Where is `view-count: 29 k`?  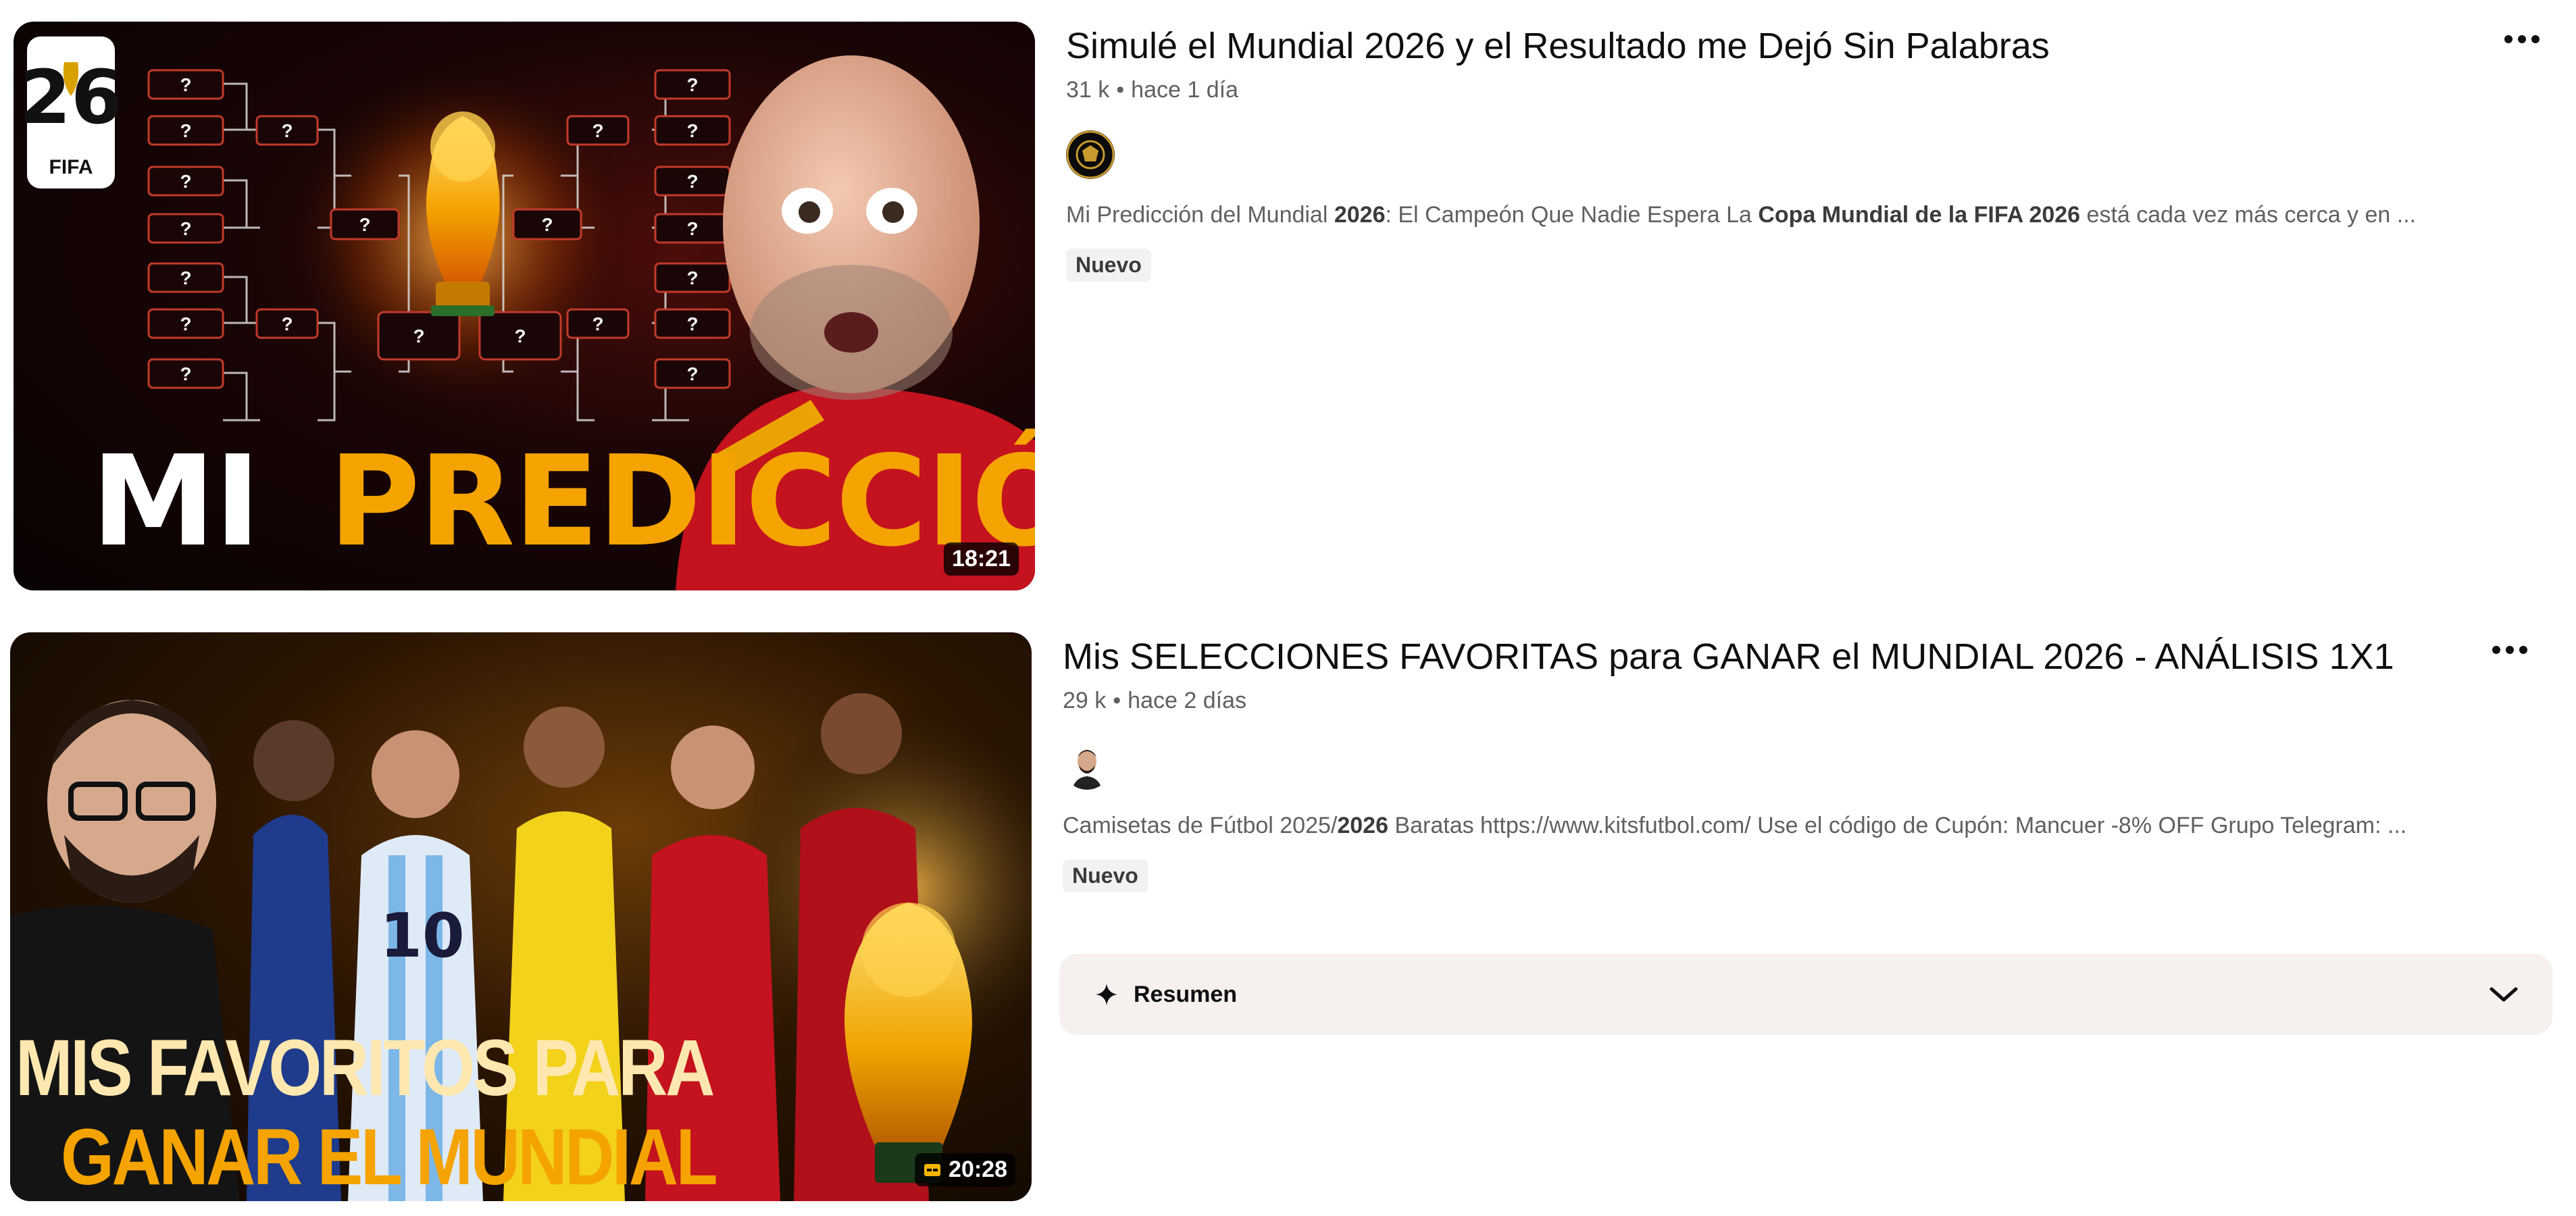
view-count: 29 k is located at coordinates (1085, 700).